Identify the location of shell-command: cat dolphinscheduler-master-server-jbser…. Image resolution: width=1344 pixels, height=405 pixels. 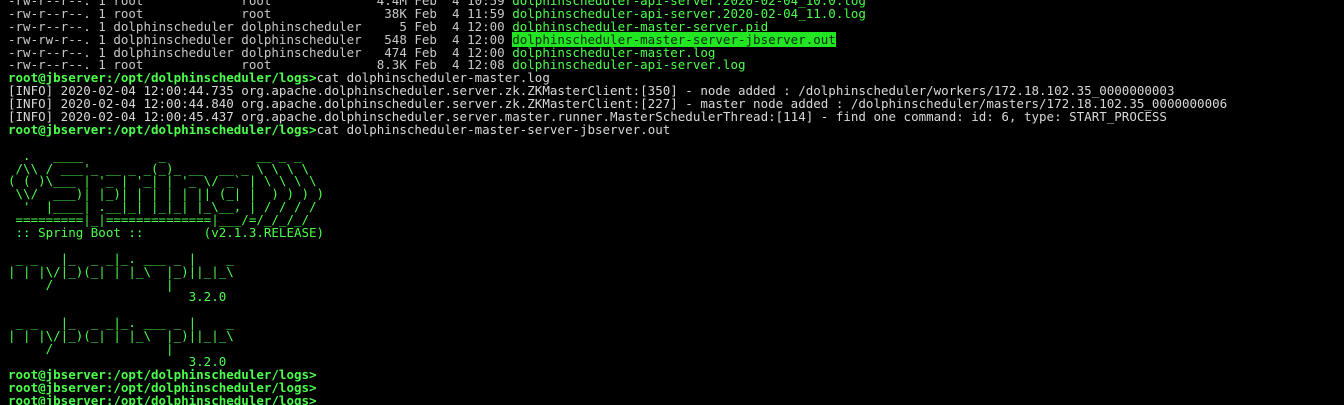
(493, 129).